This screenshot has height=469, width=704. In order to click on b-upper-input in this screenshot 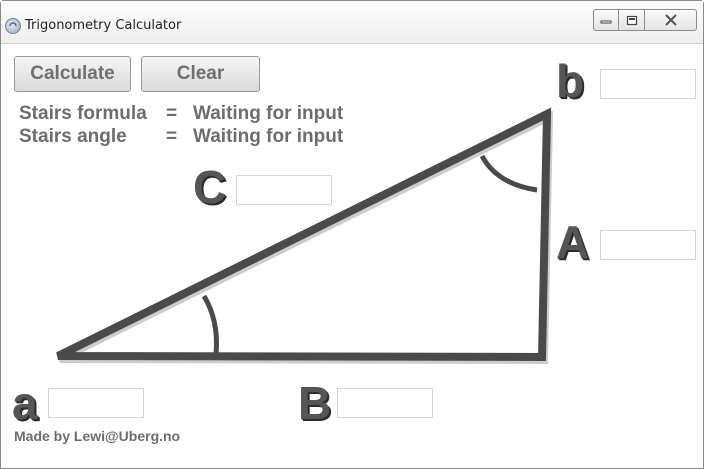, I will do `click(385, 403)`.